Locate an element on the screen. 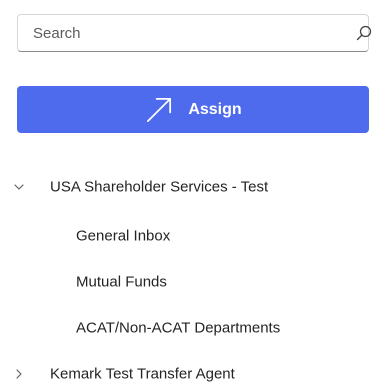  assign-button-label: Assign is located at coordinates (215, 109).